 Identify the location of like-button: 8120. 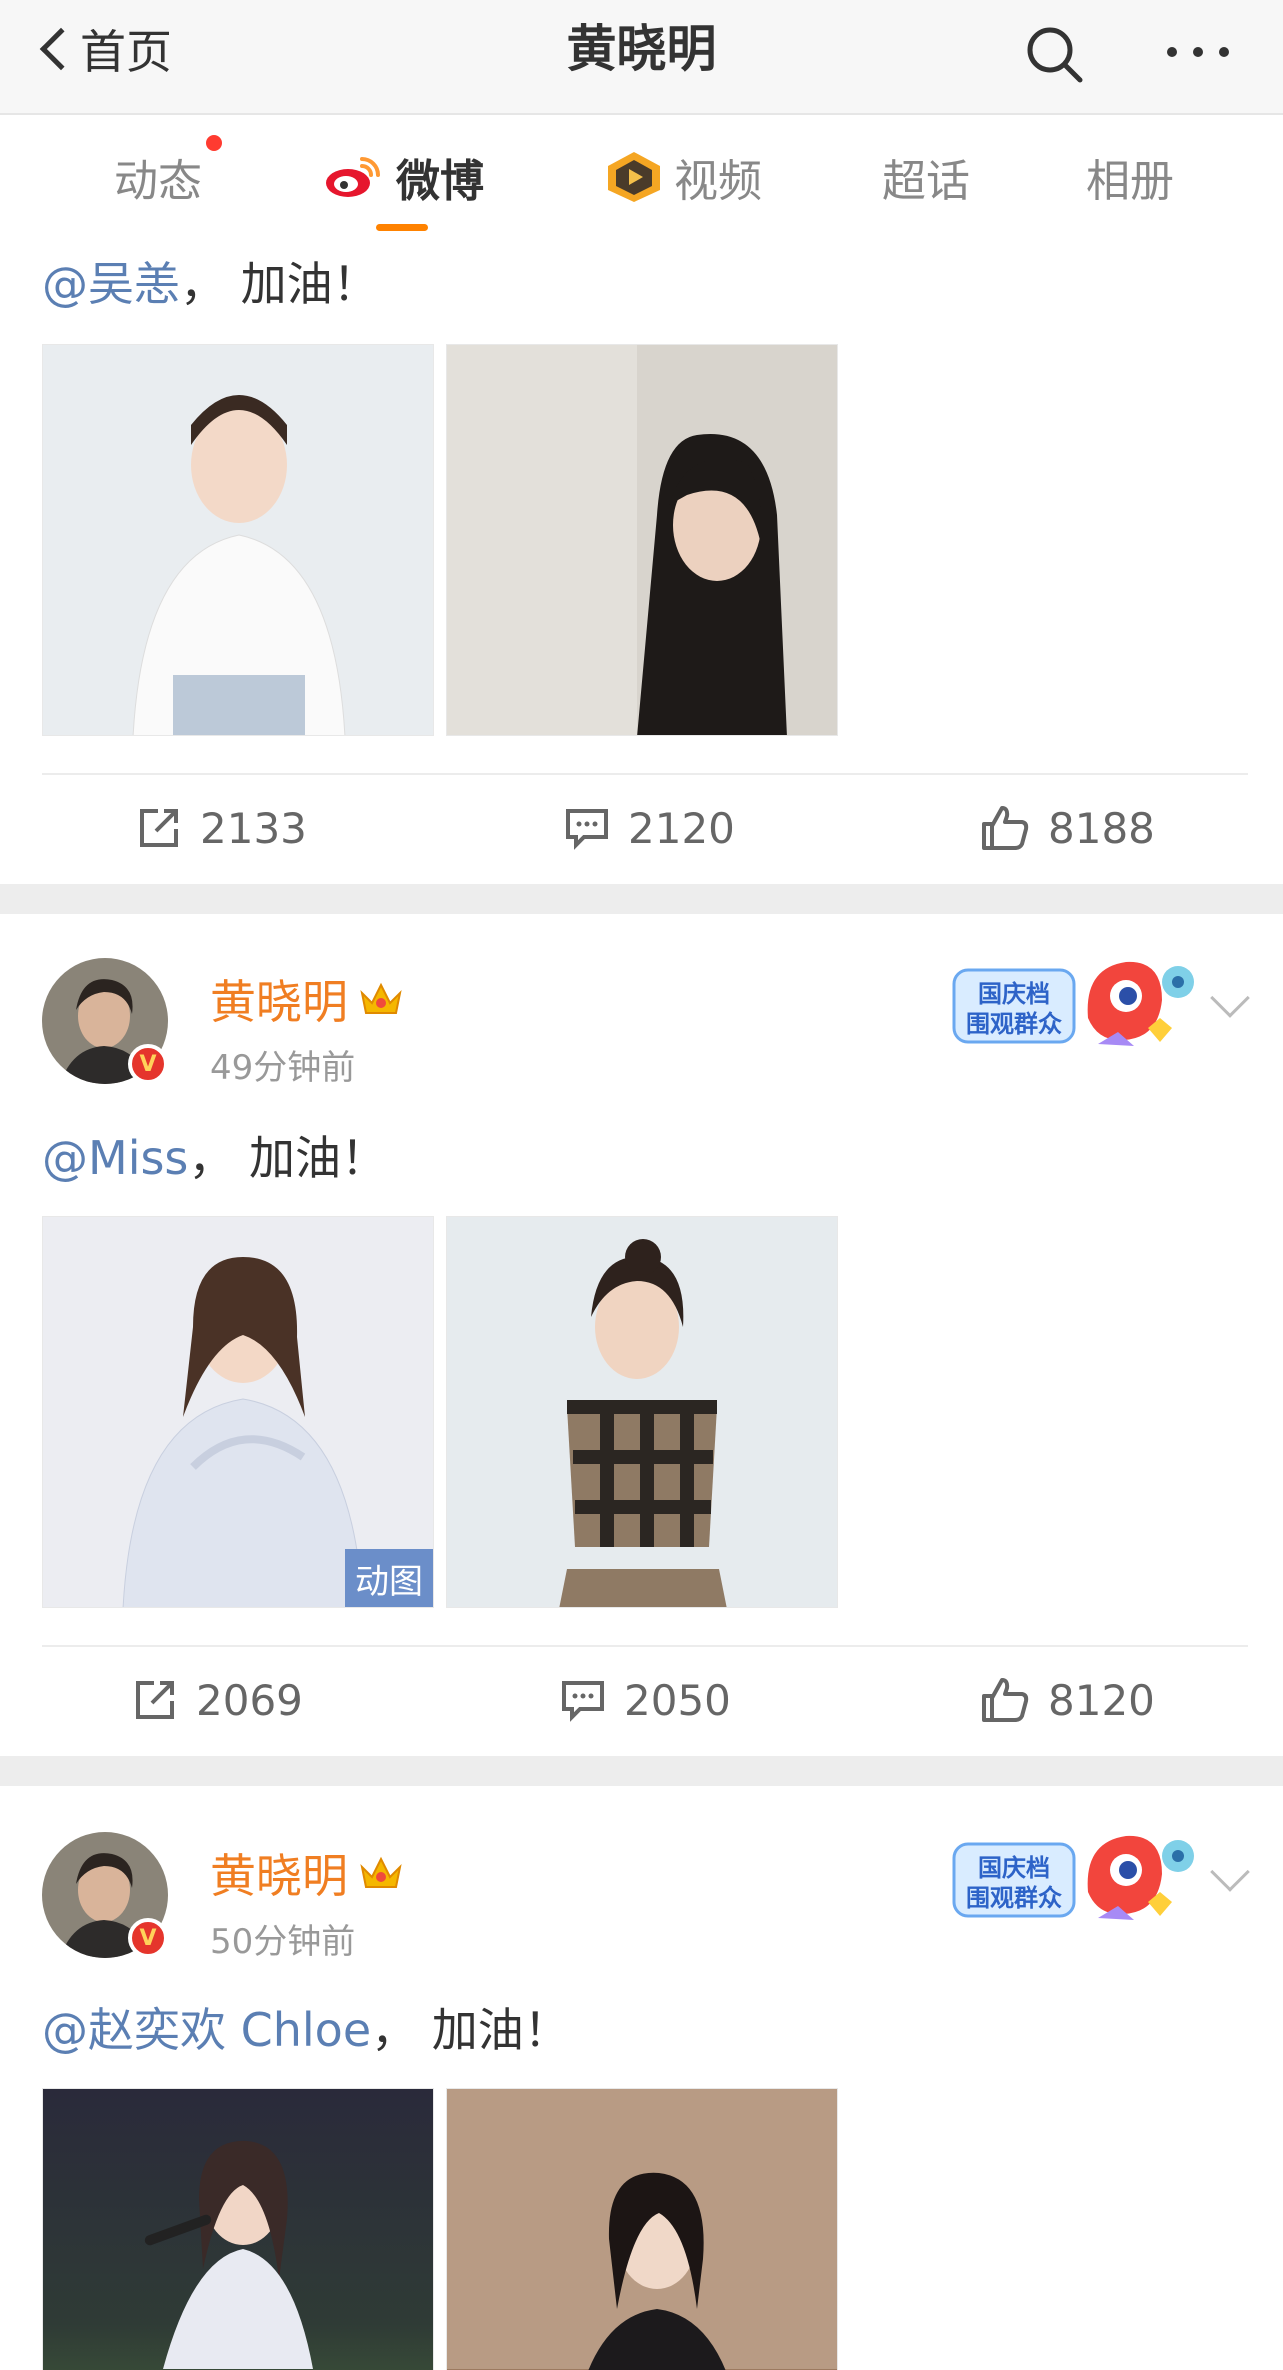
(1067, 1700).